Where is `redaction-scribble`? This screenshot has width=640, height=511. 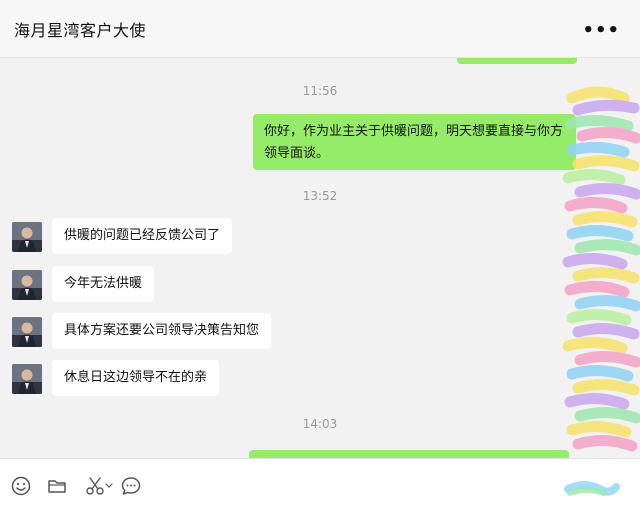
redaction-scribble is located at coordinates (599, 258).